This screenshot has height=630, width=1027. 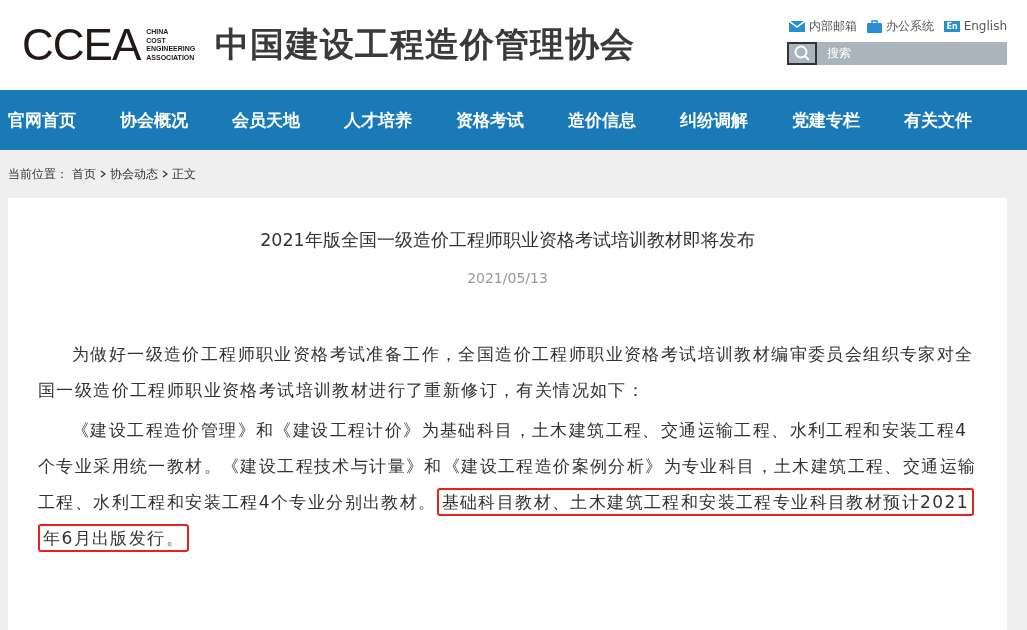 What do you see at coordinates (512, 120) in the screenshot?
I see `nav-item: 资格考试` at bounding box center [512, 120].